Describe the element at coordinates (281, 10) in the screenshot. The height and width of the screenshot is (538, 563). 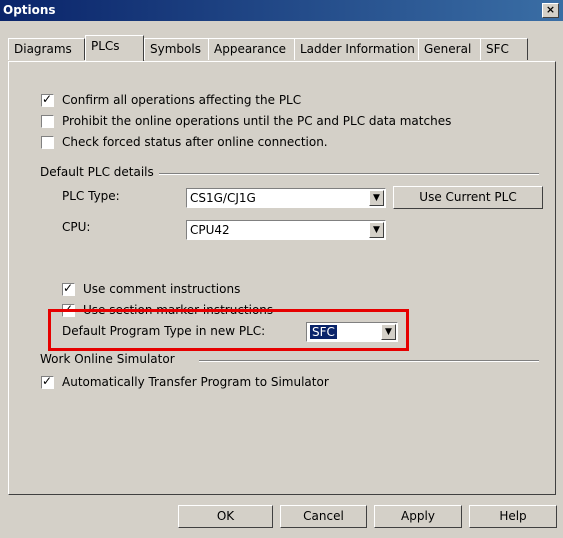
I see `title-bar: Options ×` at that location.